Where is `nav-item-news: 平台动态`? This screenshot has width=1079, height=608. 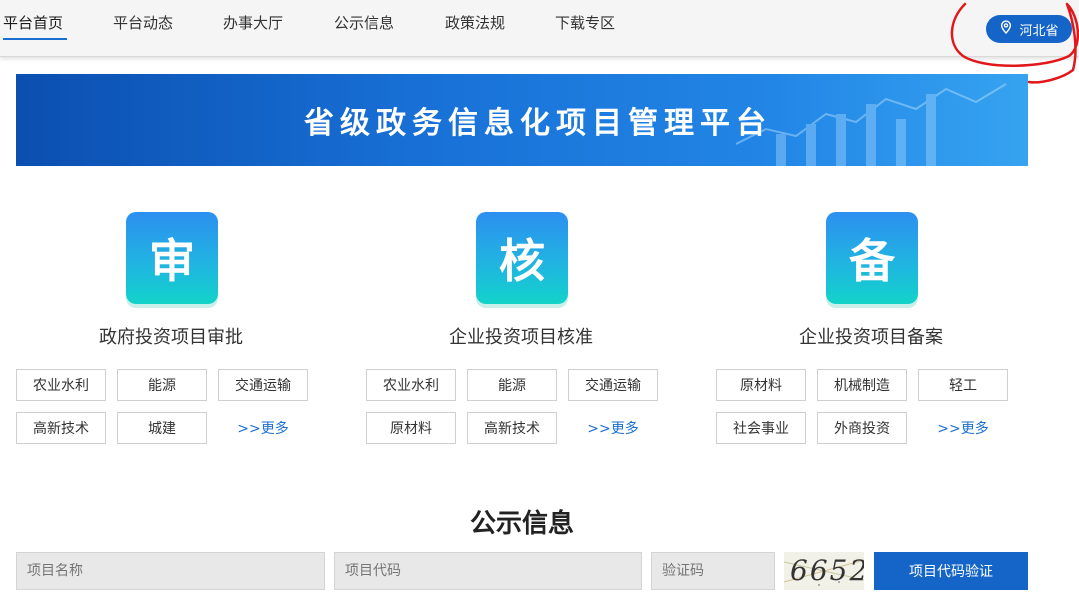 nav-item-news: 平台动态 is located at coordinates (143, 22).